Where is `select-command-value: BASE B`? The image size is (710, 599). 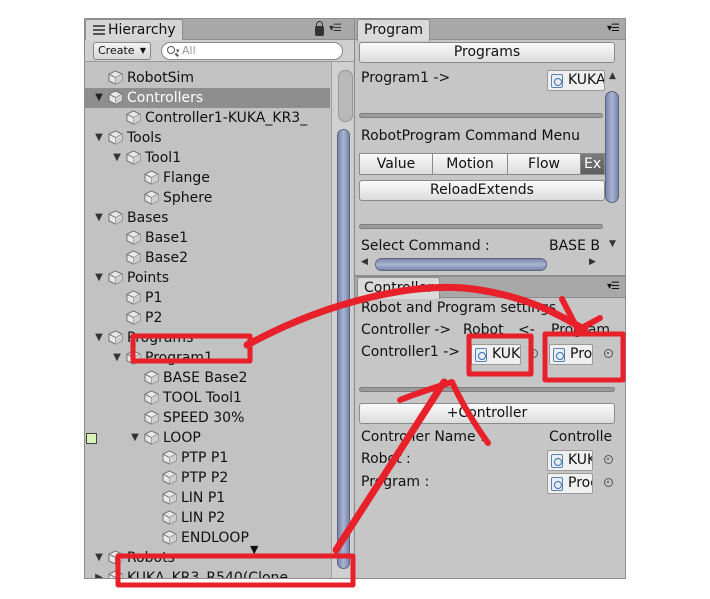 select-command-value: BASE B is located at coordinates (577, 246).